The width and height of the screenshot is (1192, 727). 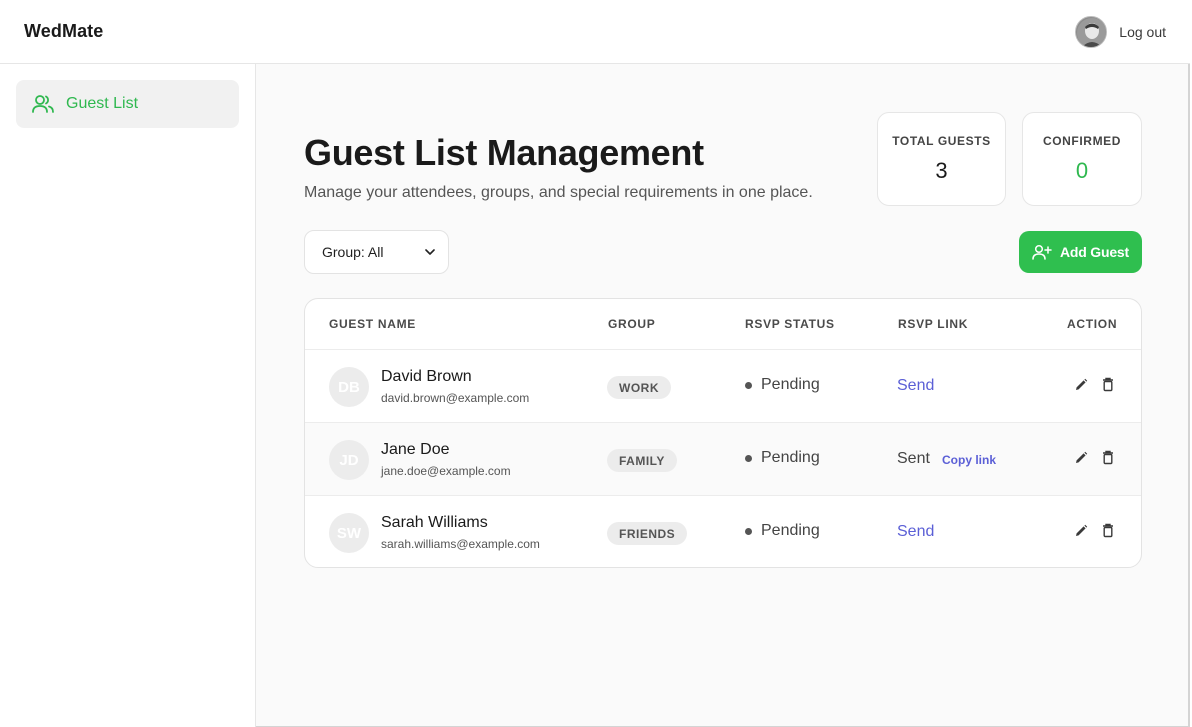 I want to click on total-guests-value: 3, so click(x=941, y=170).